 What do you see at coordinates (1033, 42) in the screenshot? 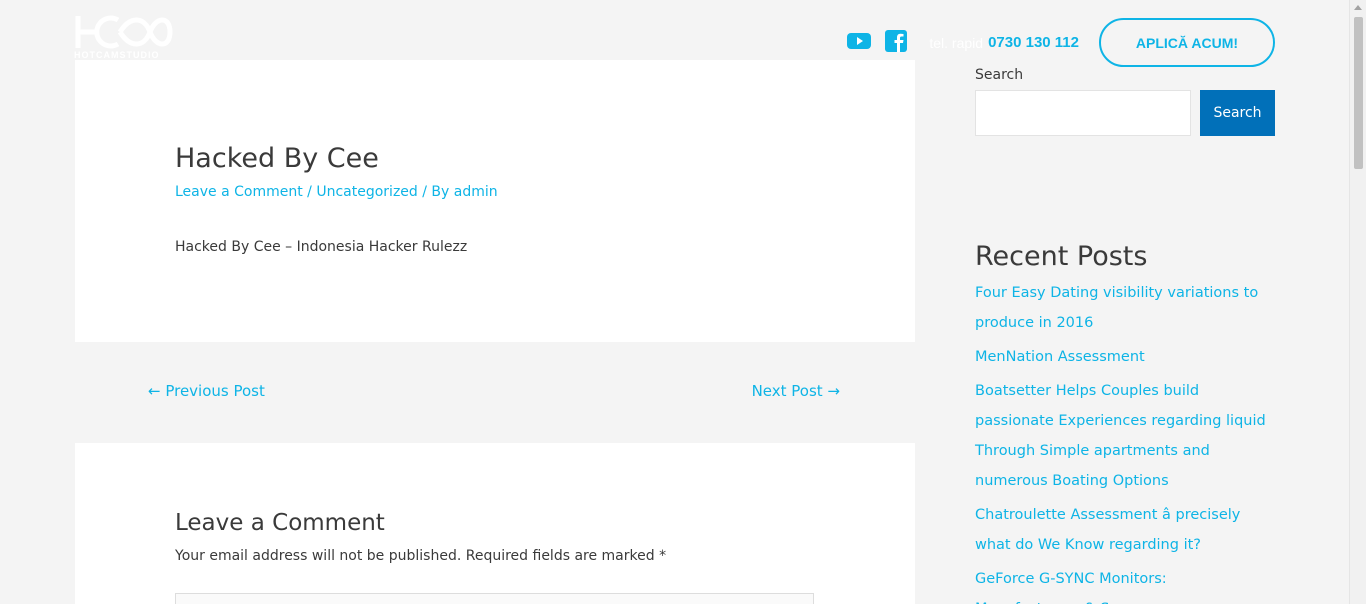
I see `tel-number-link: 0730 130 112` at bounding box center [1033, 42].